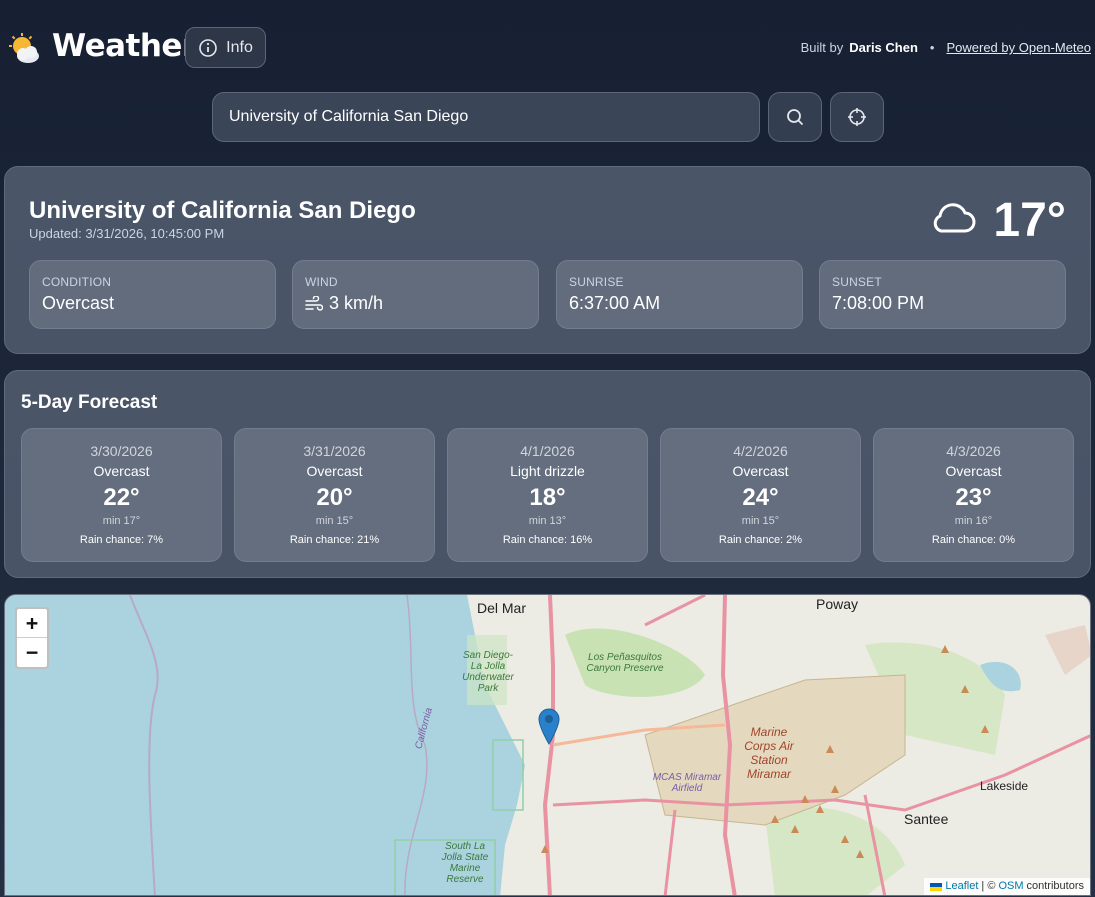 This screenshot has height=897, width=1095. What do you see at coordinates (77, 282) in the screenshot?
I see `stat-label: CONDITION` at bounding box center [77, 282].